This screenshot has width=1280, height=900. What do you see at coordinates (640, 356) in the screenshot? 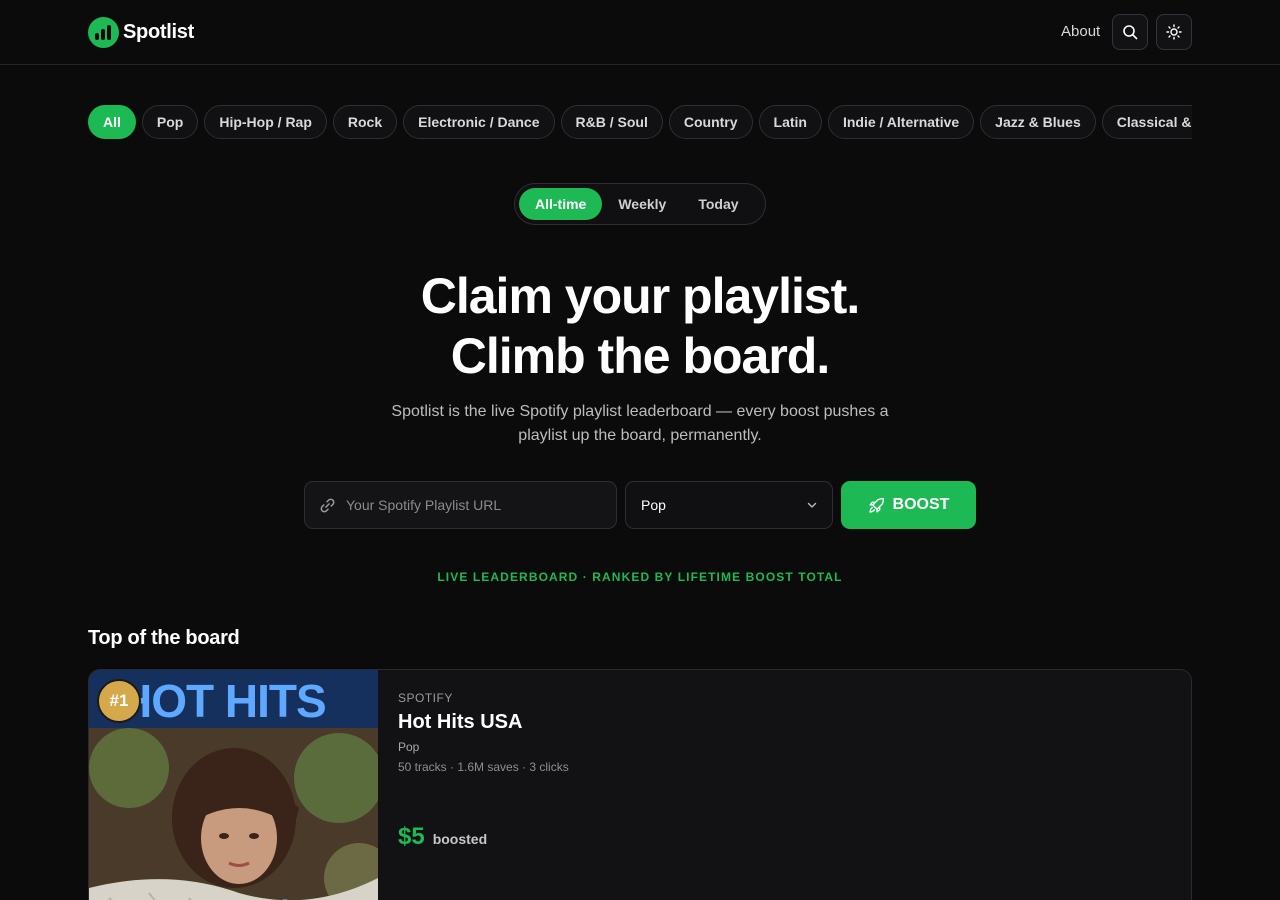
I see `hero-title-line-2: Climb the board.` at bounding box center [640, 356].